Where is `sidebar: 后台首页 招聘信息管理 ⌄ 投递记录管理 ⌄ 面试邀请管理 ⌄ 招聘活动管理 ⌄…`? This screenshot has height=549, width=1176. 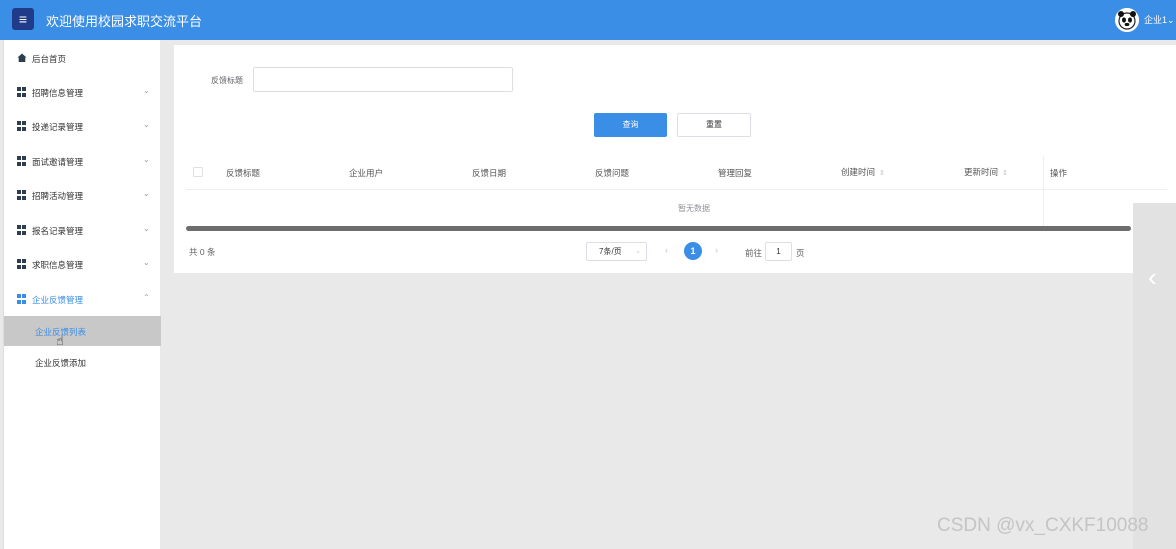
sidebar: 后台首页 招聘信息管理 ⌄ 投递记录管理 ⌄ 面试邀请管理 ⌄ 招聘活动管理 ⌄… is located at coordinates (82, 294).